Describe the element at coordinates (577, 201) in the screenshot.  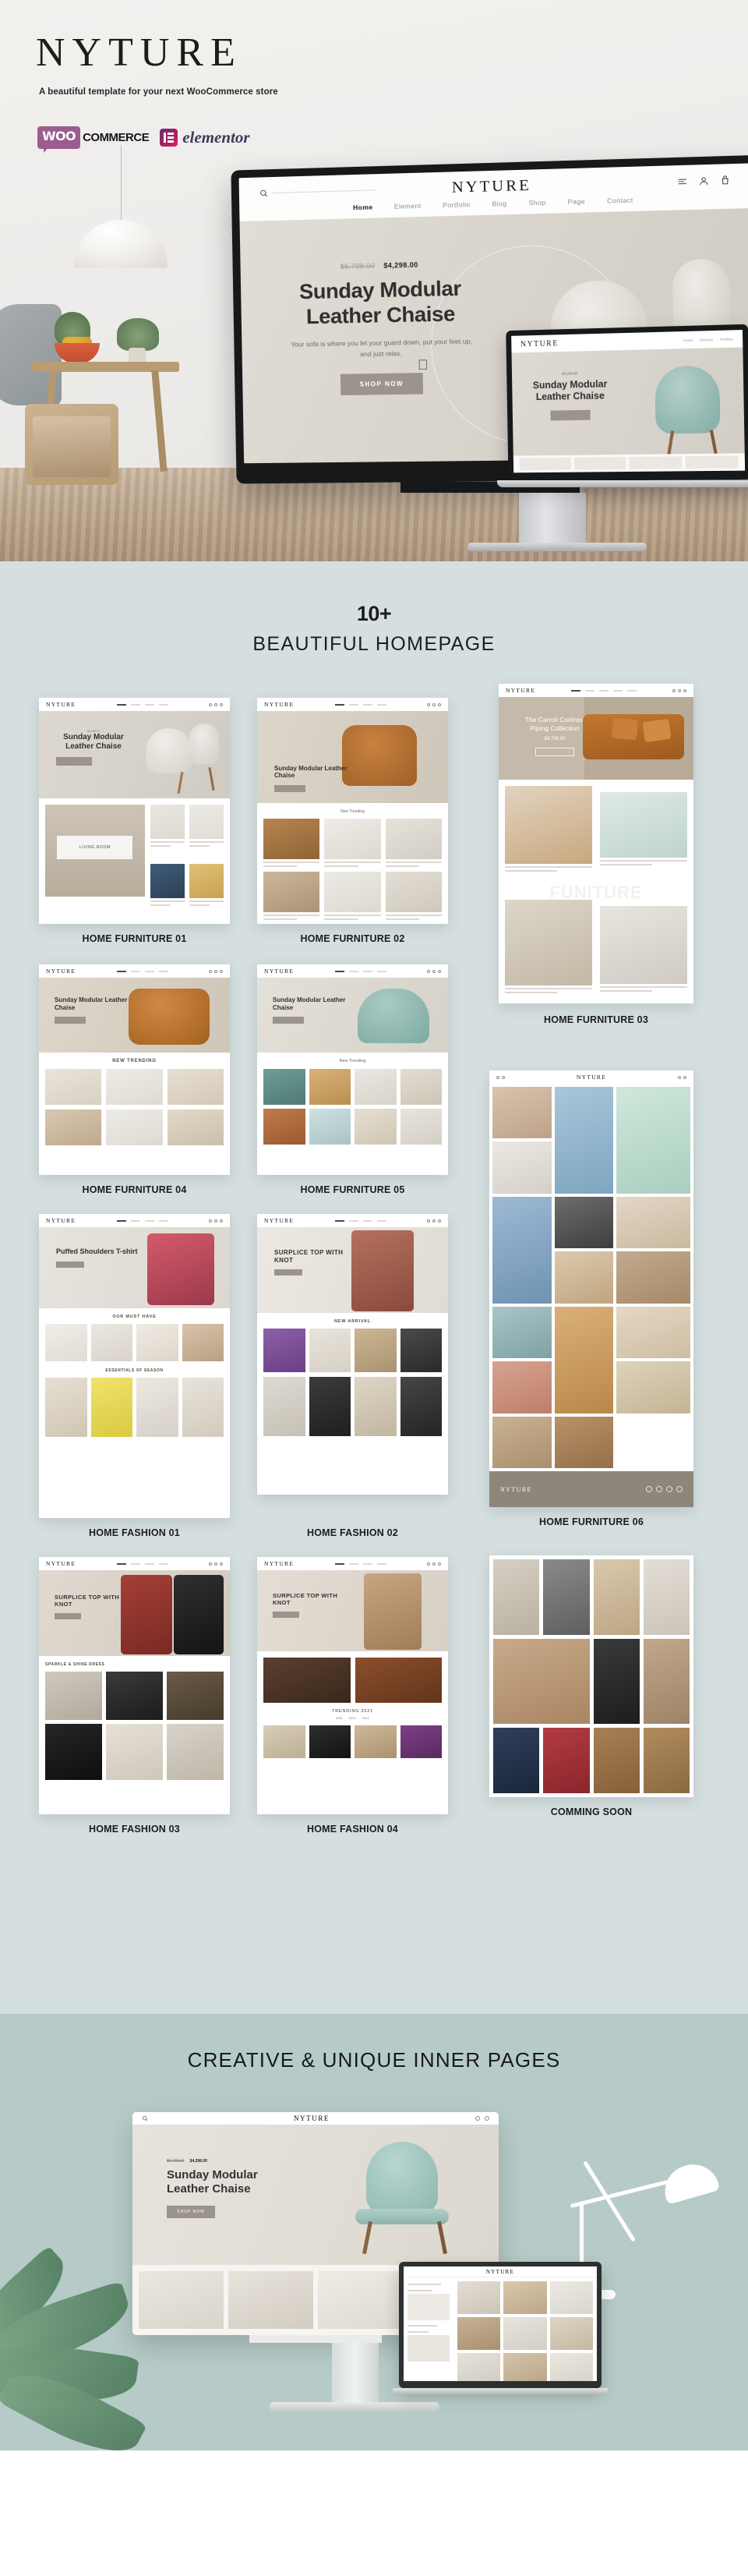
I see `nav-item-page: Page` at that location.